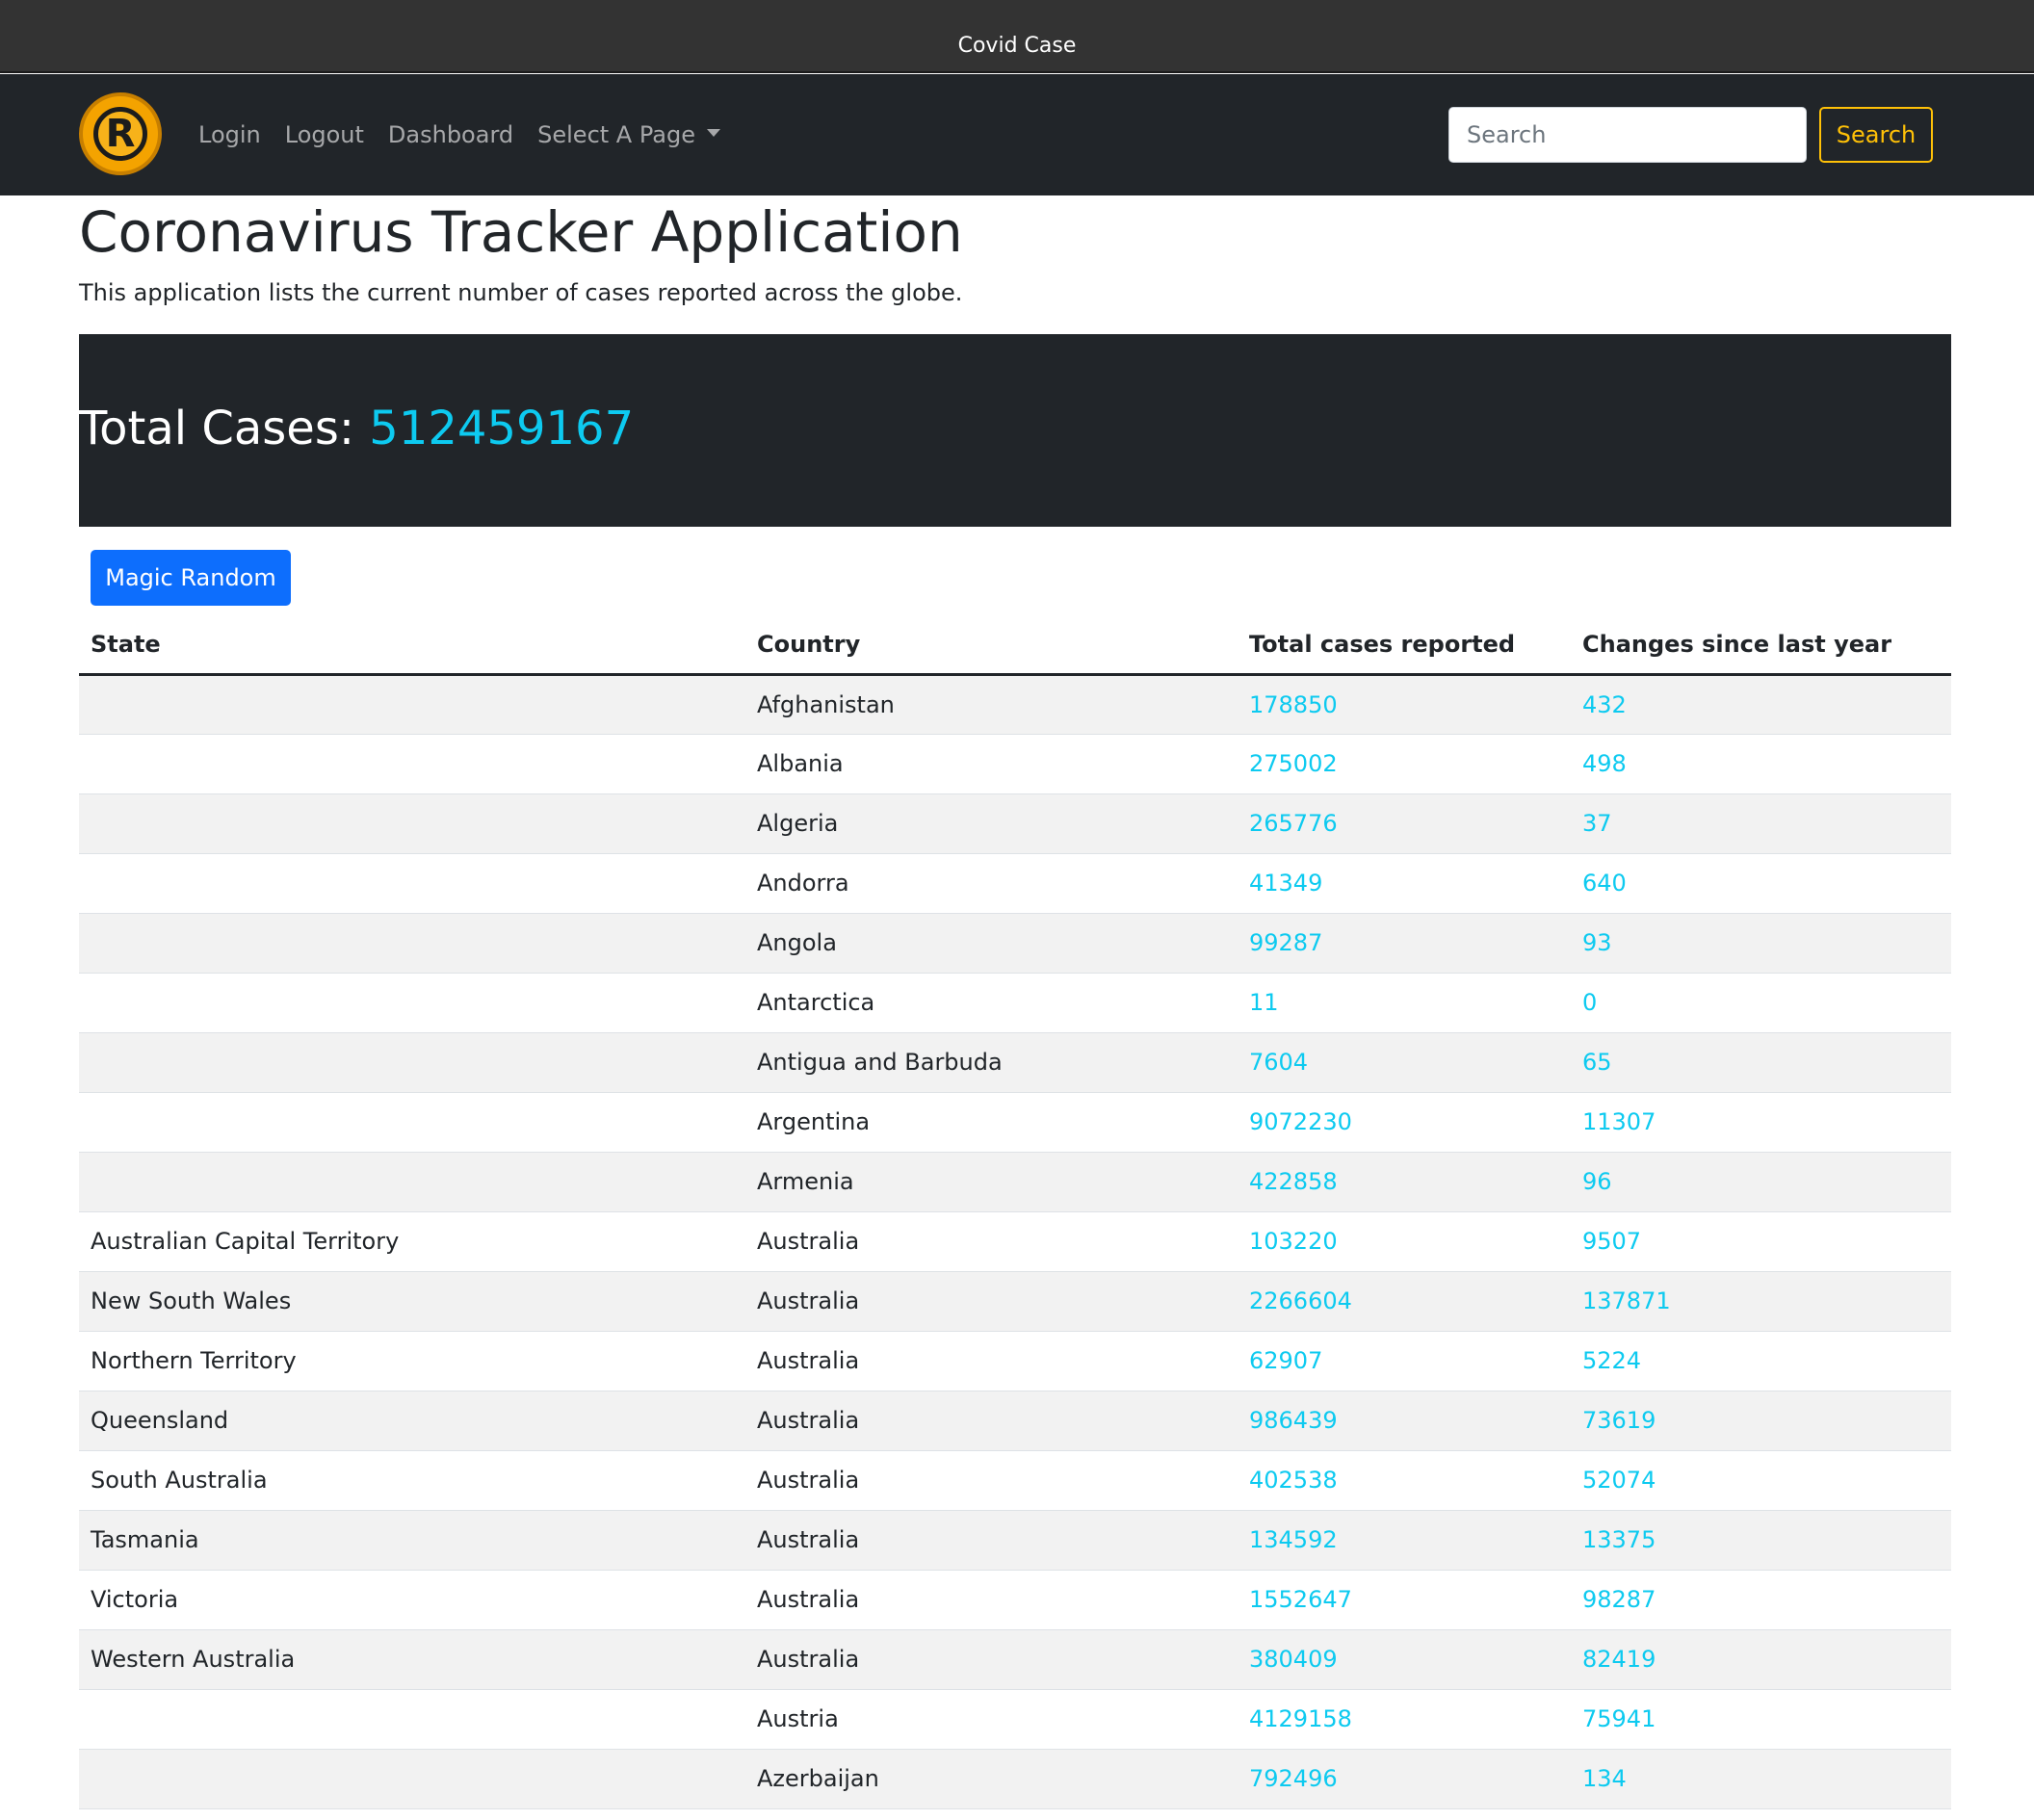 The height and width of the screenshot is (1820, 2034). I want to click on column-header-total-cases: Total cases reported, so click(1404, 646).